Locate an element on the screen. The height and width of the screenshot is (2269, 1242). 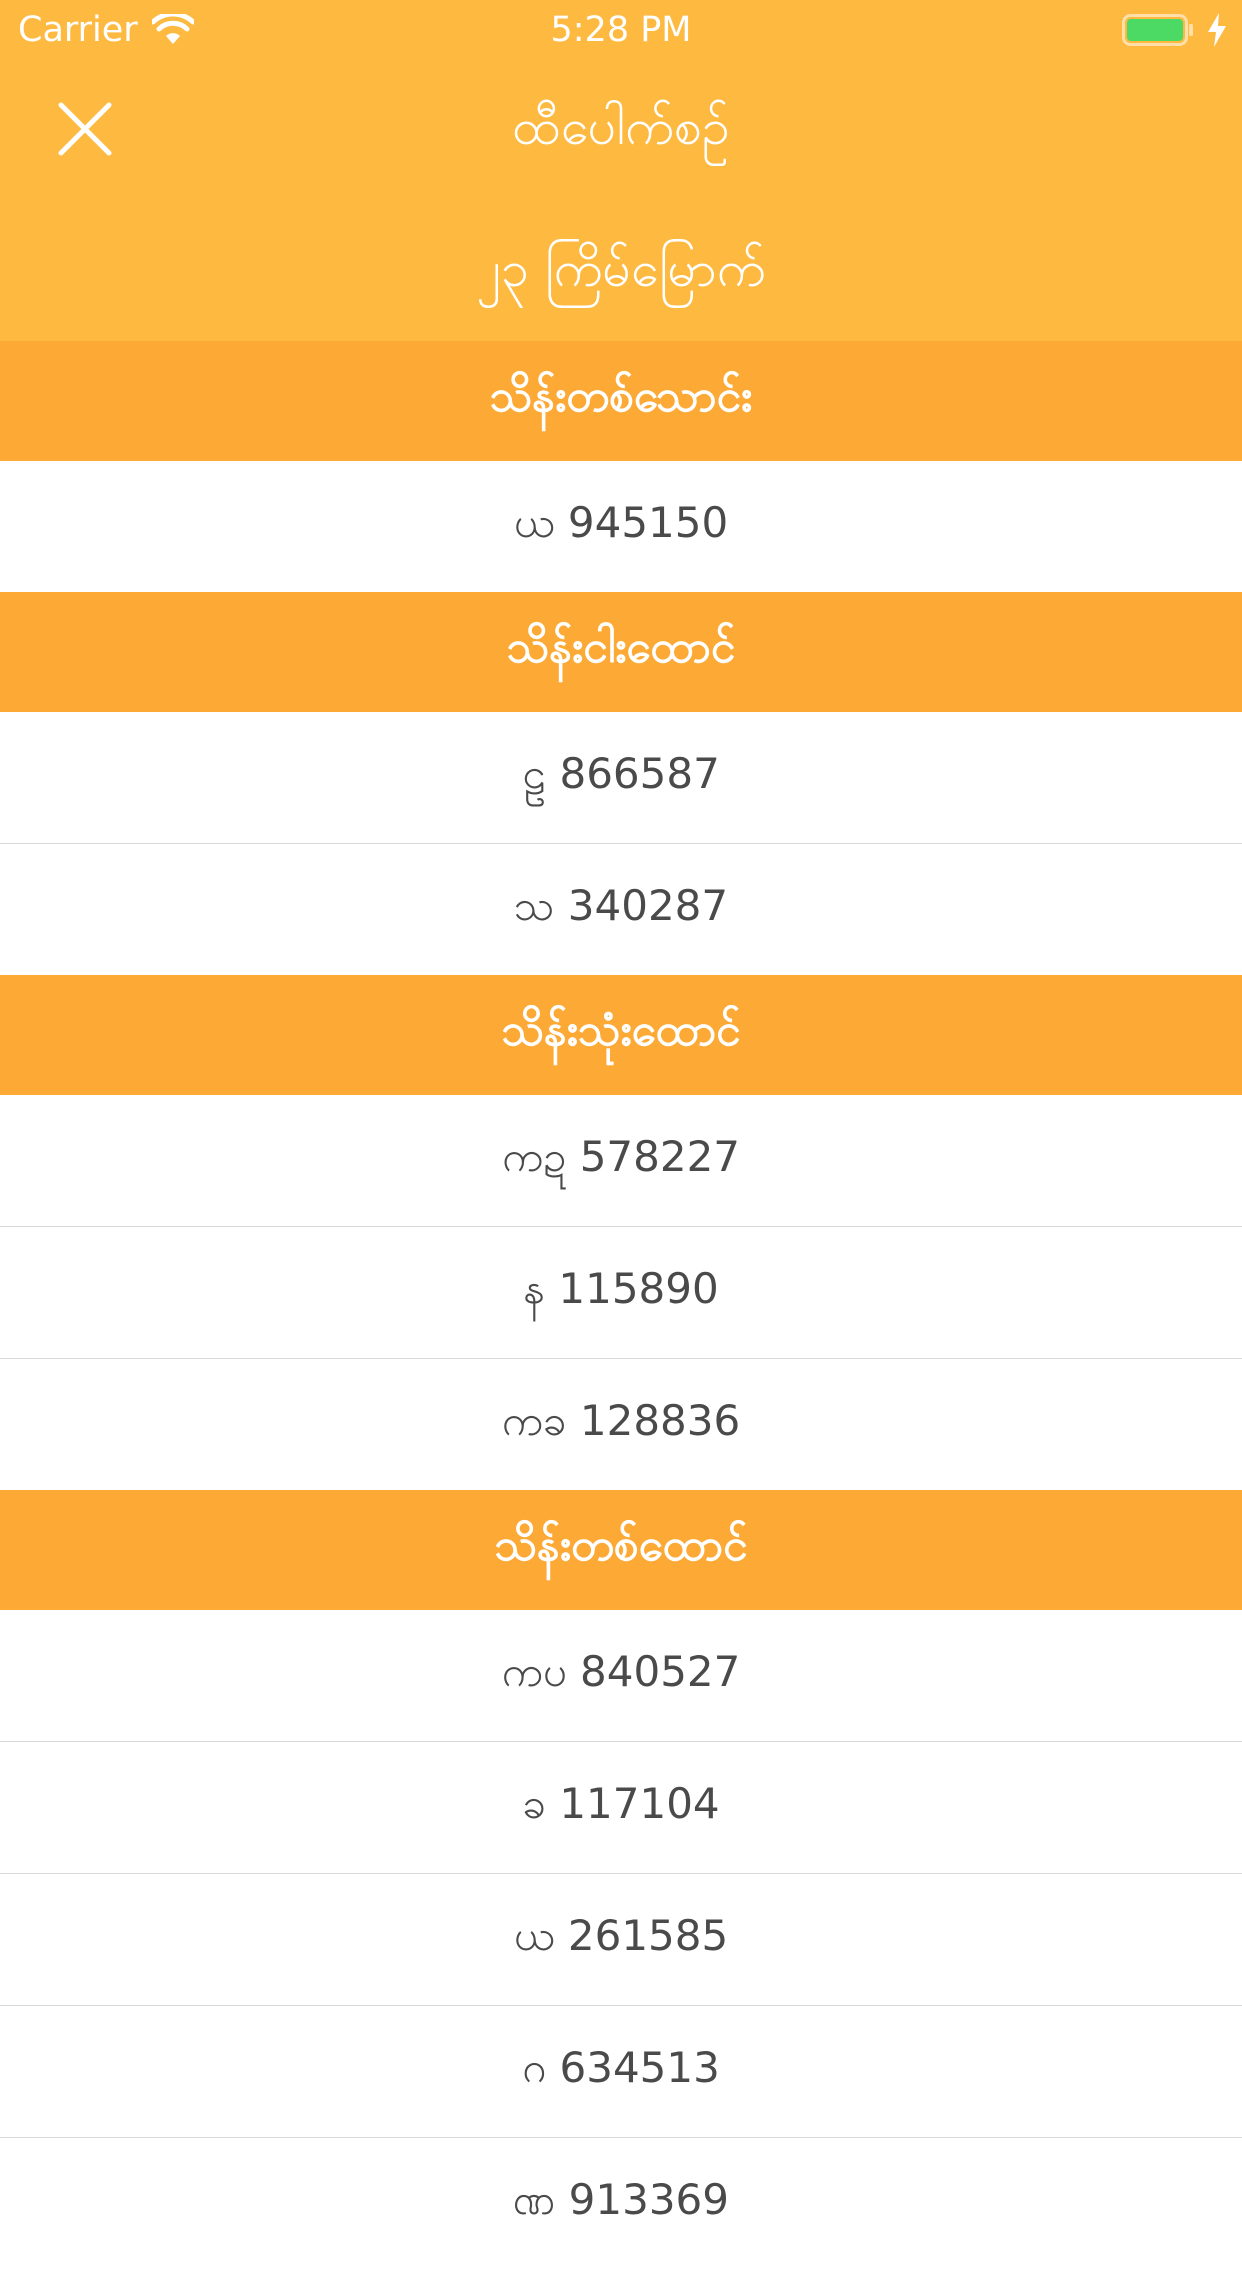
clock-time: 5:28 PM is located at coordinates (621, 30).